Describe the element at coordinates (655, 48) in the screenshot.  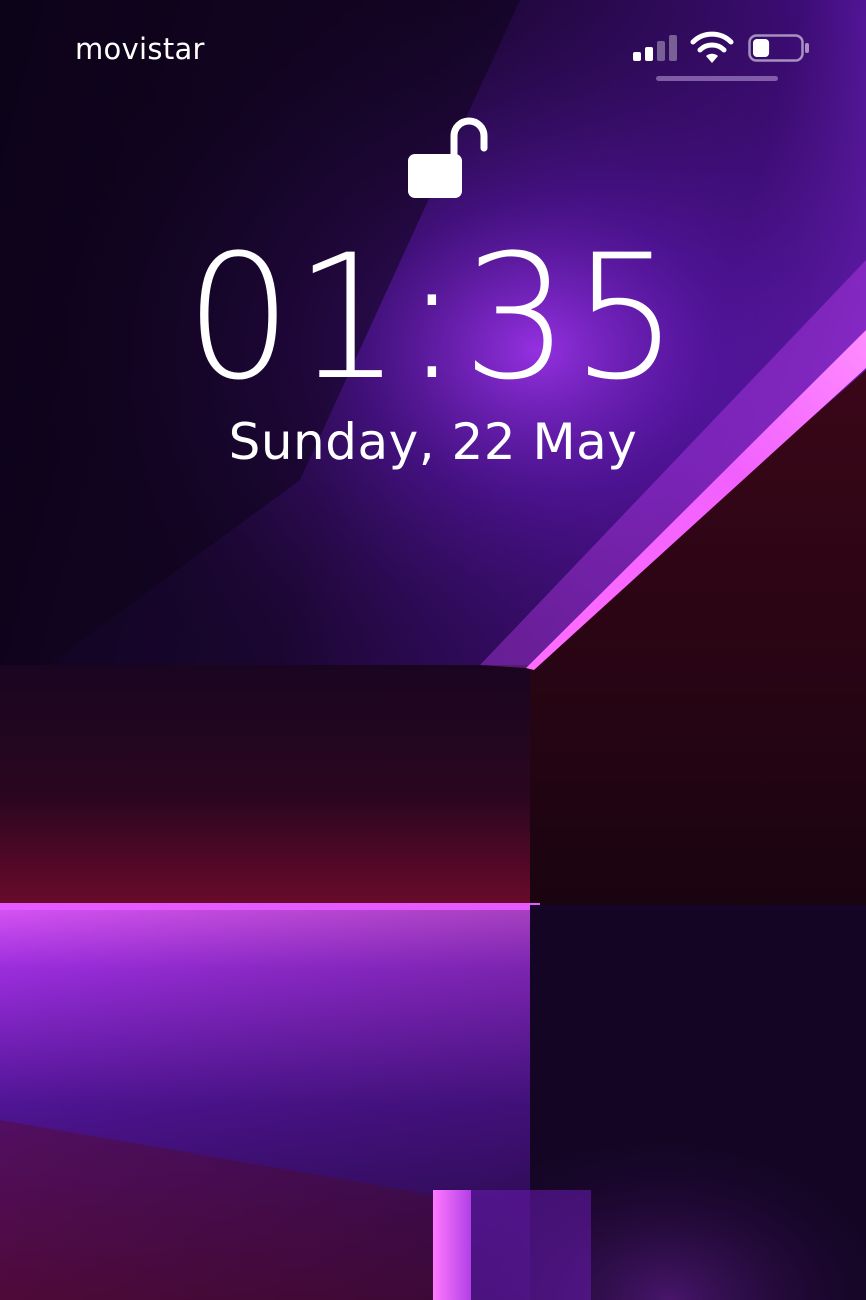
I see `cellular-signal-icon` at that location.